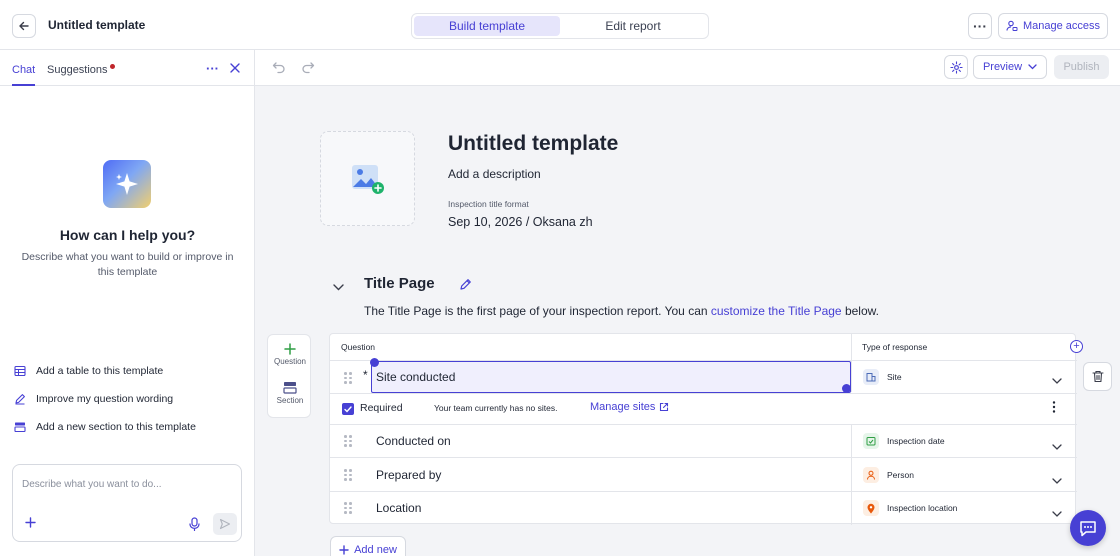 Image resolution: width=1120 pixels, height=556 pixels. I want to click on close-icon, so click(235, 68).